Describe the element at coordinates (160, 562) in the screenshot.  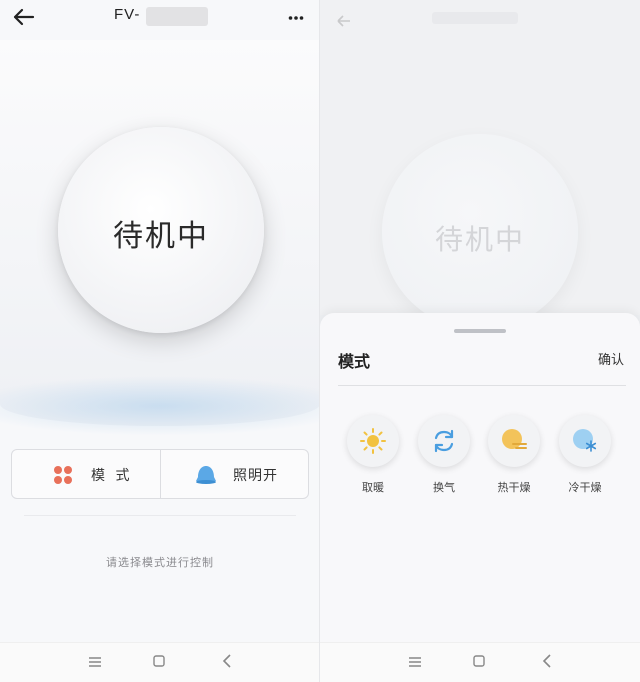
I see `hint-text: 请选择模式进行控制` at that location.